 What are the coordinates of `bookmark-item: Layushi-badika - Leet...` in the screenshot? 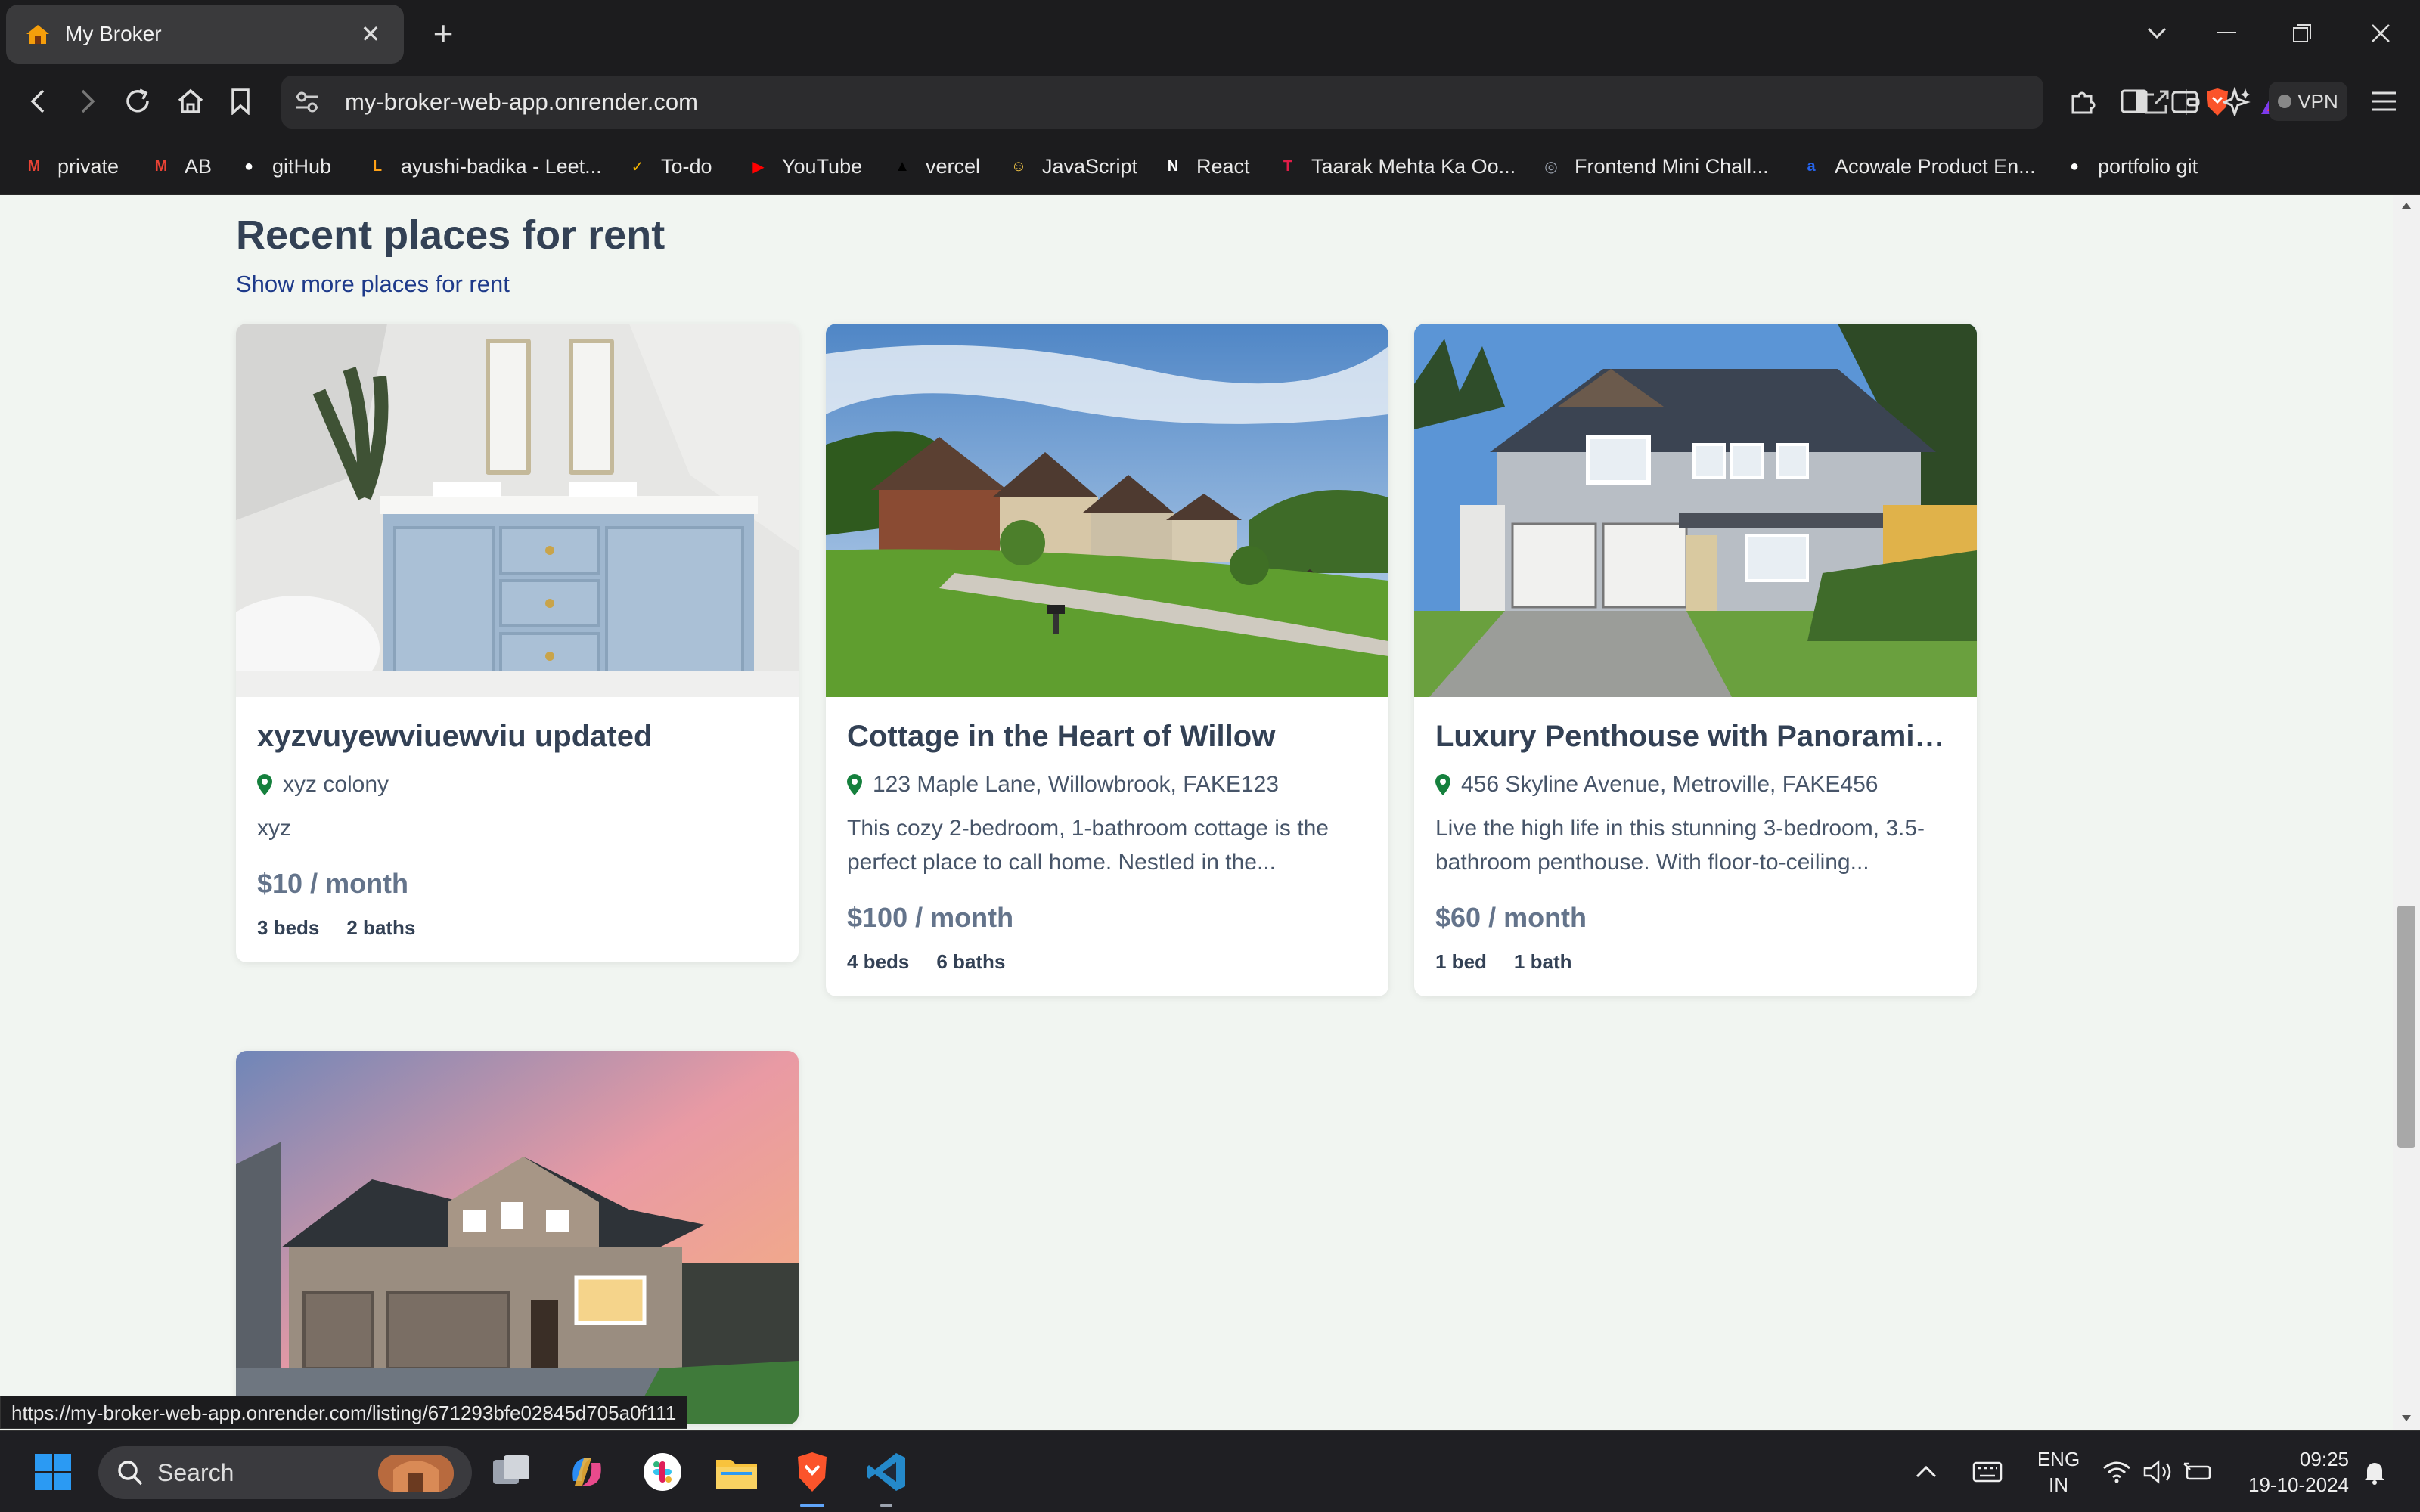 It's located at (483, 166).